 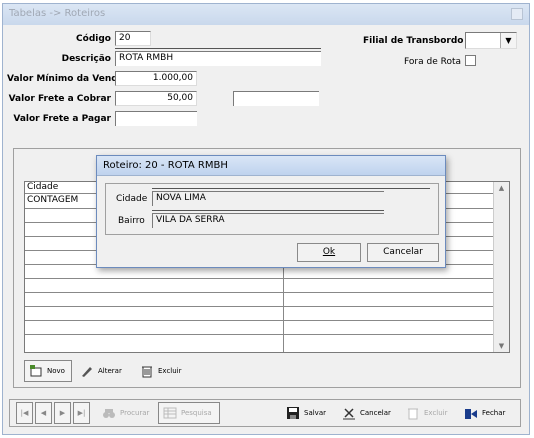 What do you see at coordinates (93, 39) in the screenshot?
I see `codigo-label: Código` at bounding box center [93, 39].